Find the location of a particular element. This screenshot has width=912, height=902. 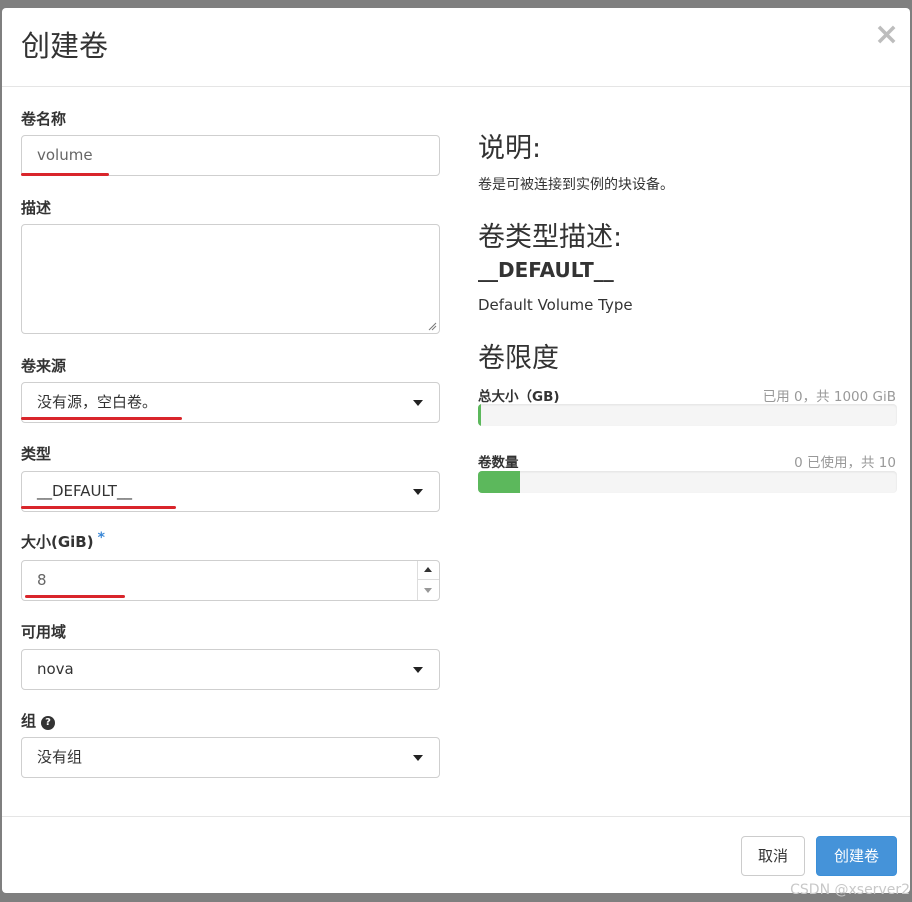

description-textarea is located at coordinates (230, 279).